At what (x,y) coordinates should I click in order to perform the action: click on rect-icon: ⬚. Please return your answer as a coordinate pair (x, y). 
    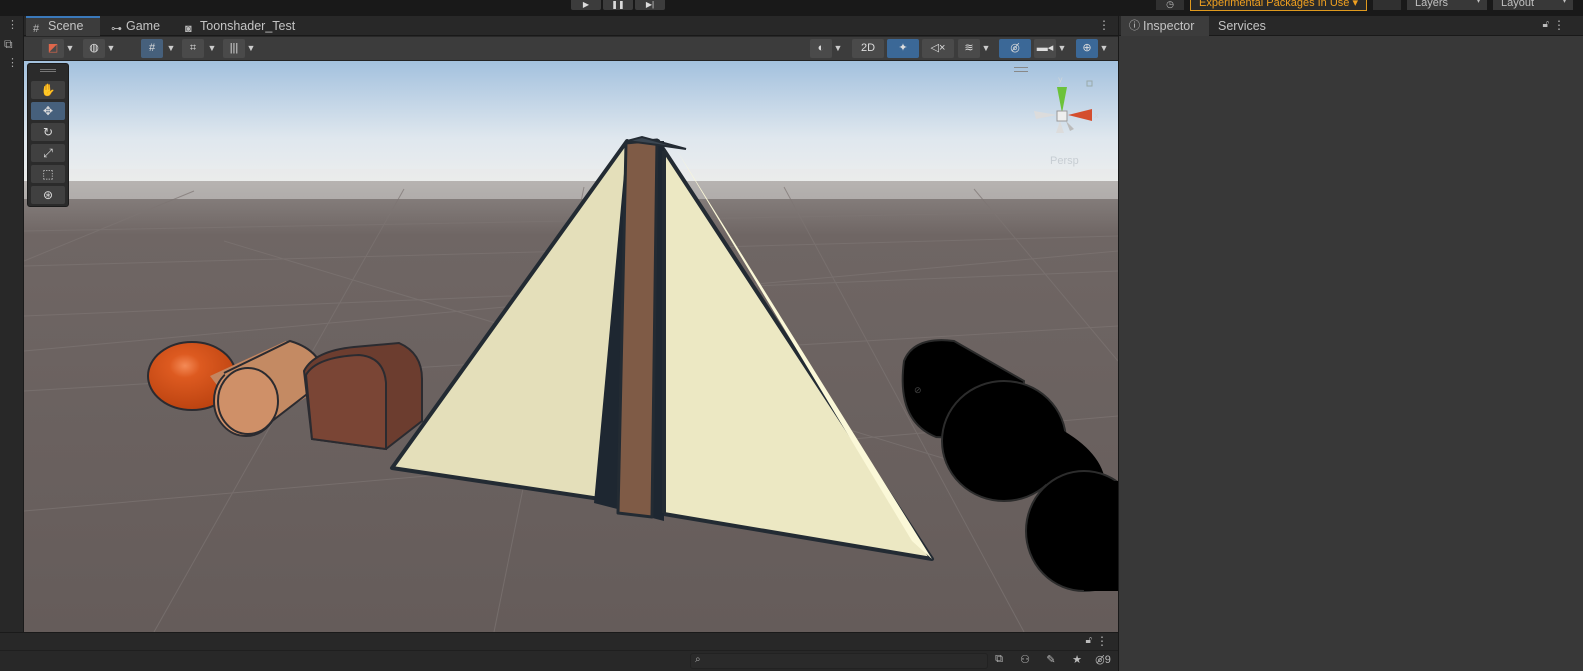
    Looking at the image, I should click on (48, 174).